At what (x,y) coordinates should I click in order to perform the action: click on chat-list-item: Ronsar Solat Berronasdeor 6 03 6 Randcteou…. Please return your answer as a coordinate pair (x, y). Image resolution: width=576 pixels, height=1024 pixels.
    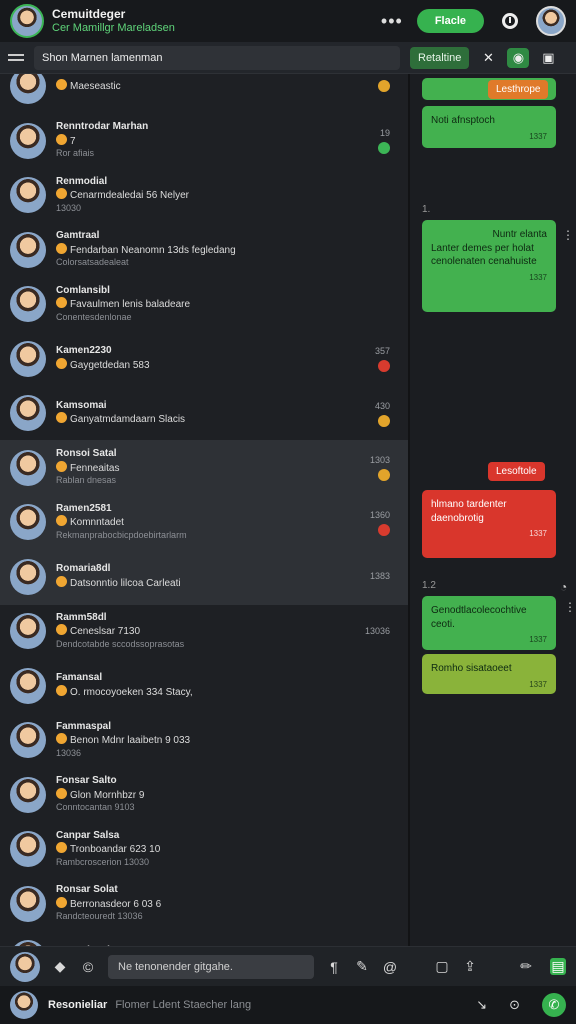
    Looking at the image, I should click on (204, 904).